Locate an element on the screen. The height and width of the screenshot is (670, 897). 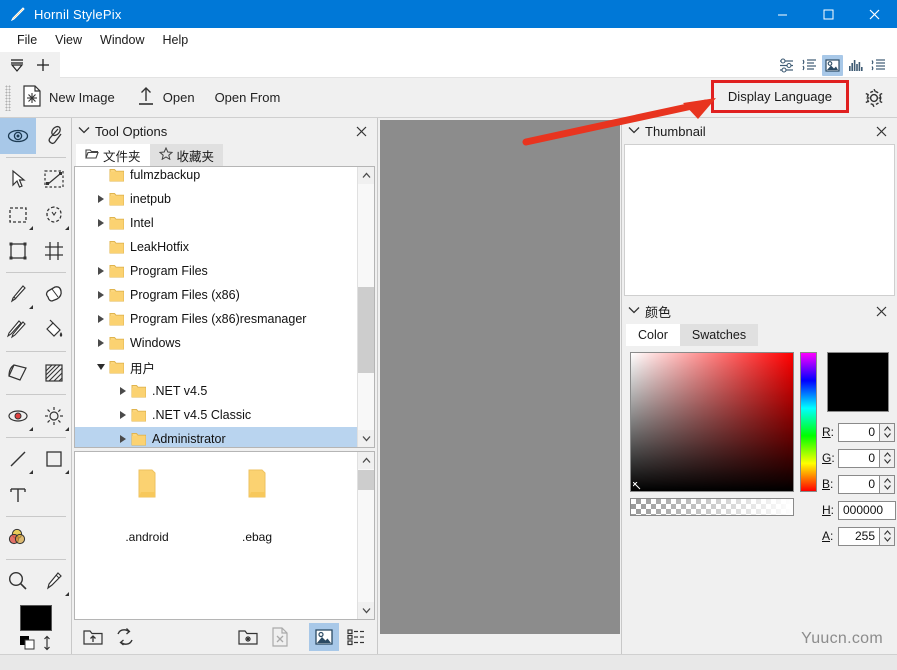
delete-file-icon is located at coordinates (280, 637).